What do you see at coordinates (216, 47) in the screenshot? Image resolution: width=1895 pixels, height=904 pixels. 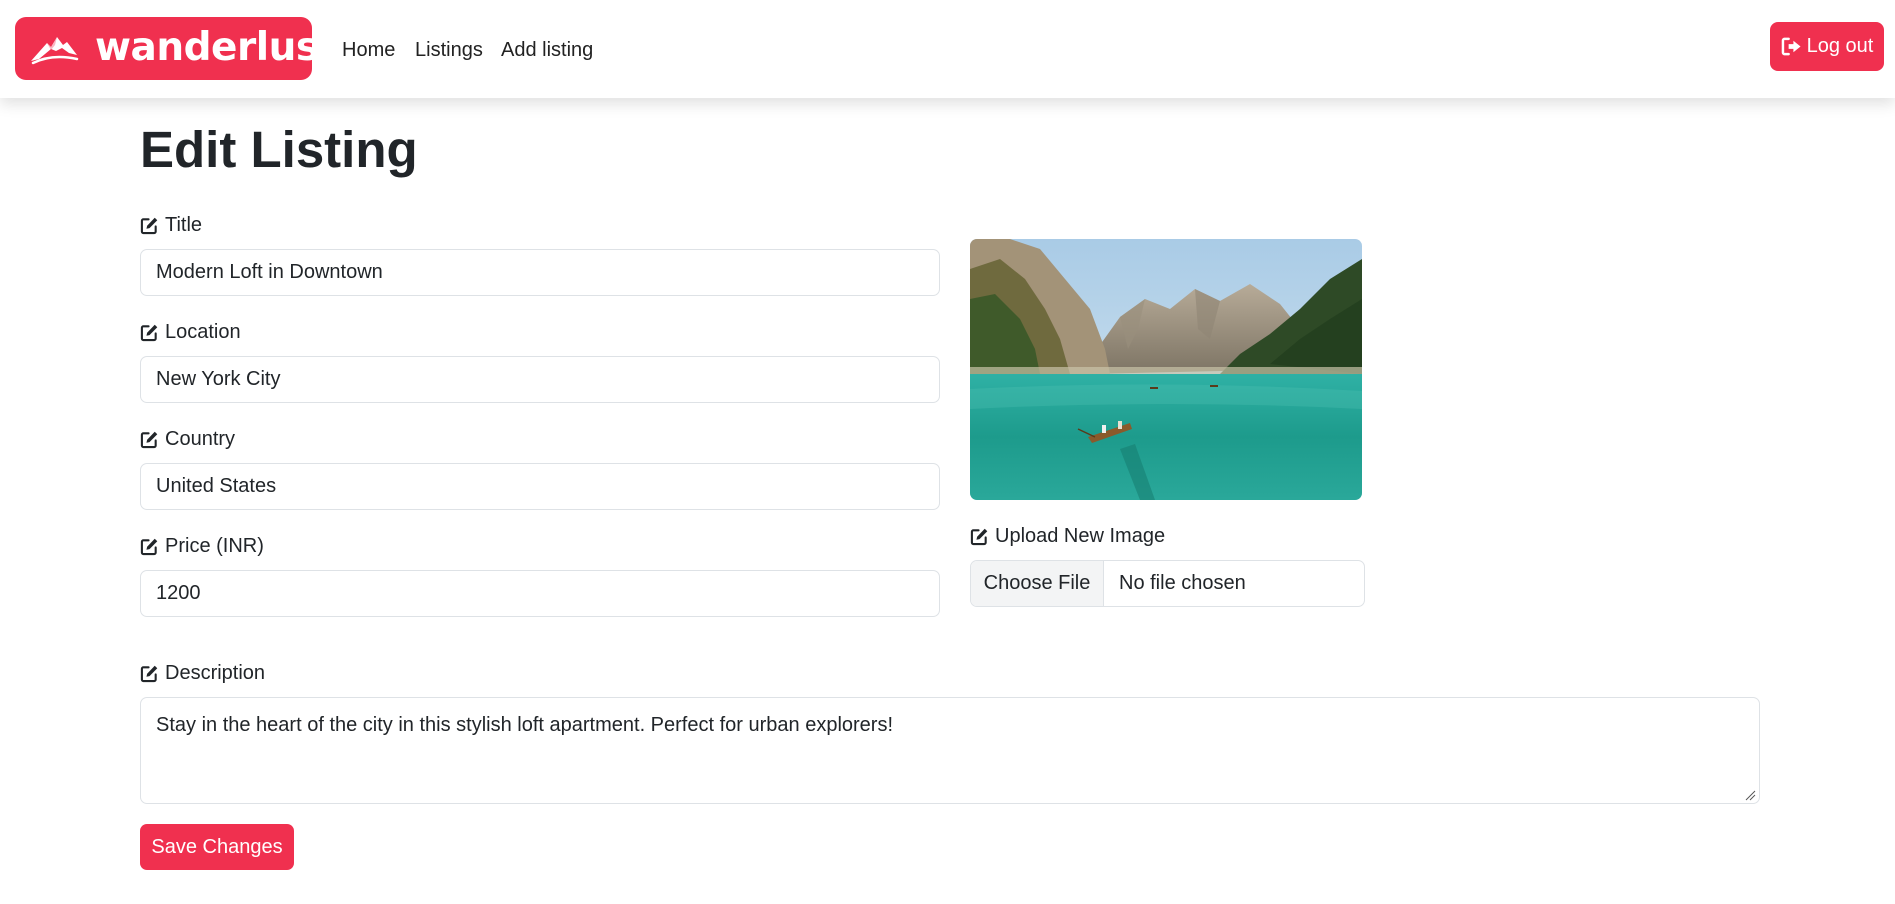 I see `brand-name: wanderlust` at bounding box center [216, 47].